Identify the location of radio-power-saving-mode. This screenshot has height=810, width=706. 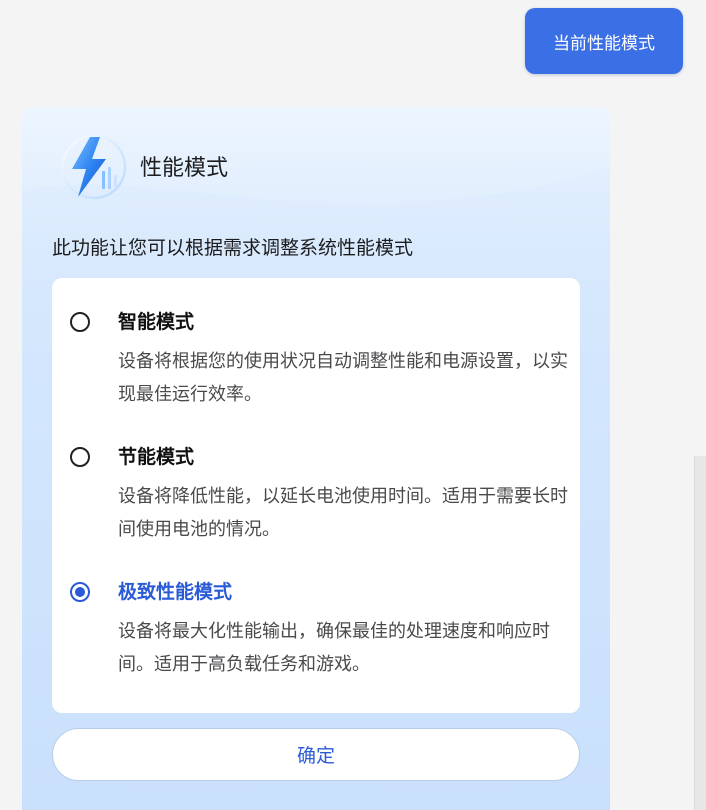
(80, 457).